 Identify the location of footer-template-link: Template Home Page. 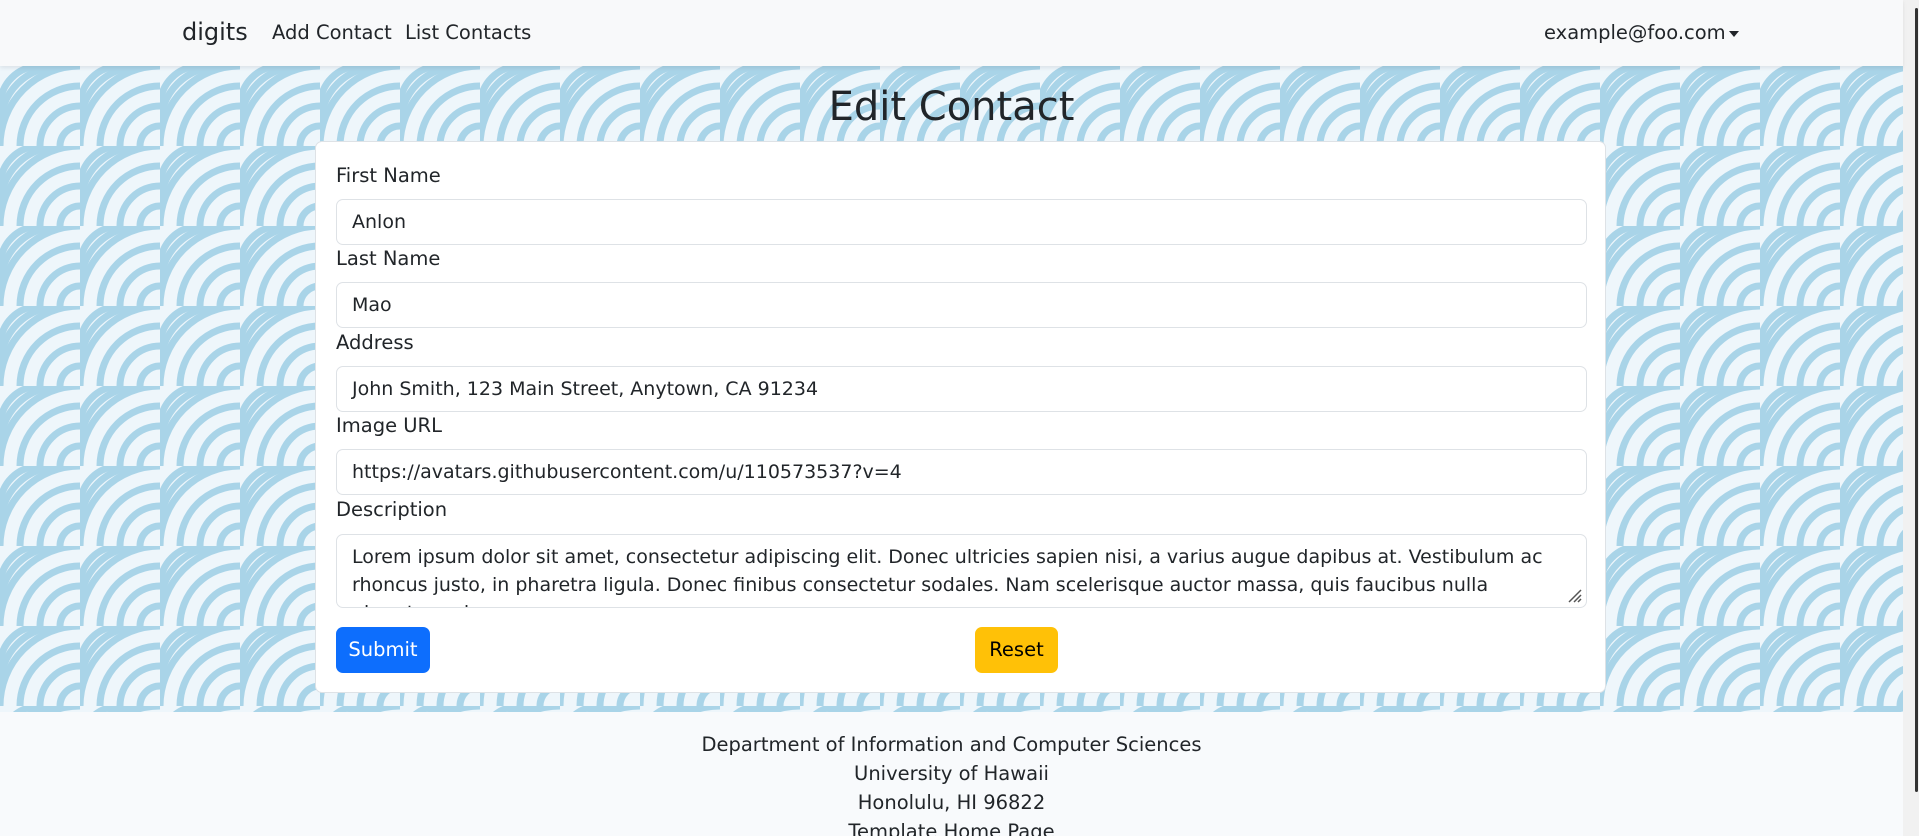
(951, 828).